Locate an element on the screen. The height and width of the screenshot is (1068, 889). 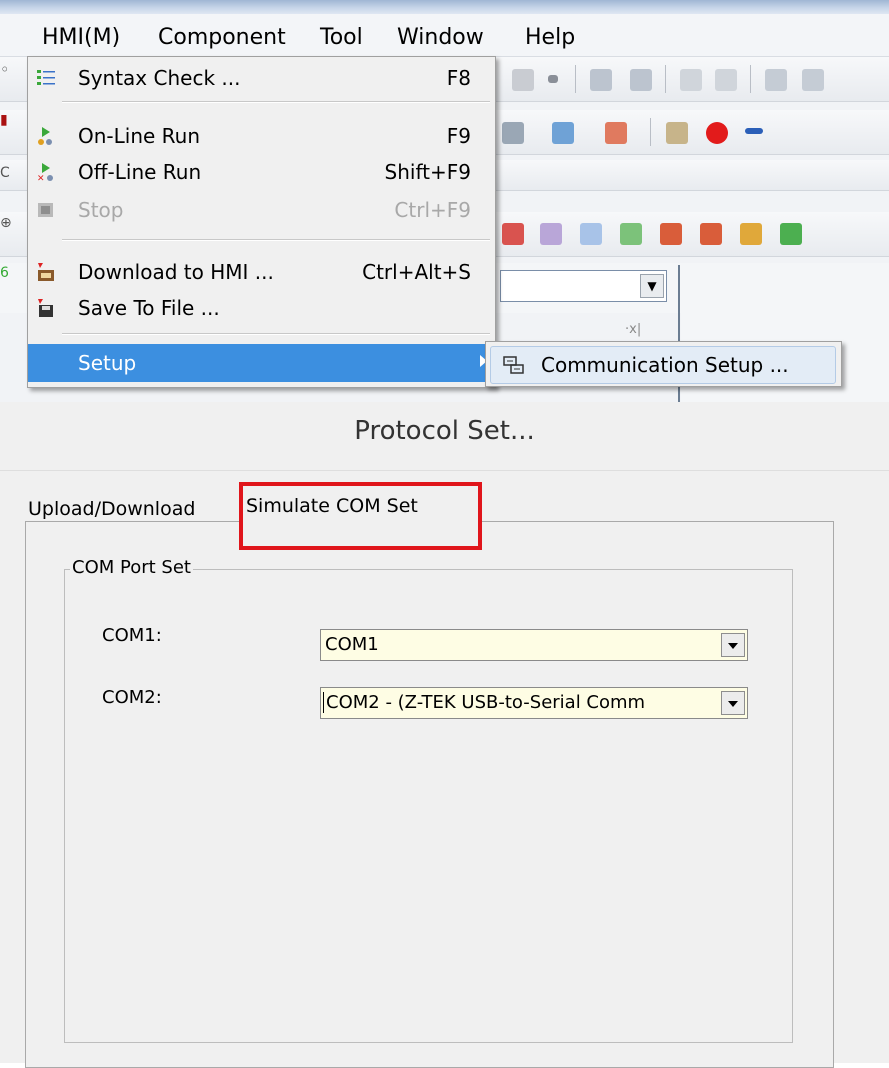
menu-item-label: Setup is located at coordinates (107, 363).